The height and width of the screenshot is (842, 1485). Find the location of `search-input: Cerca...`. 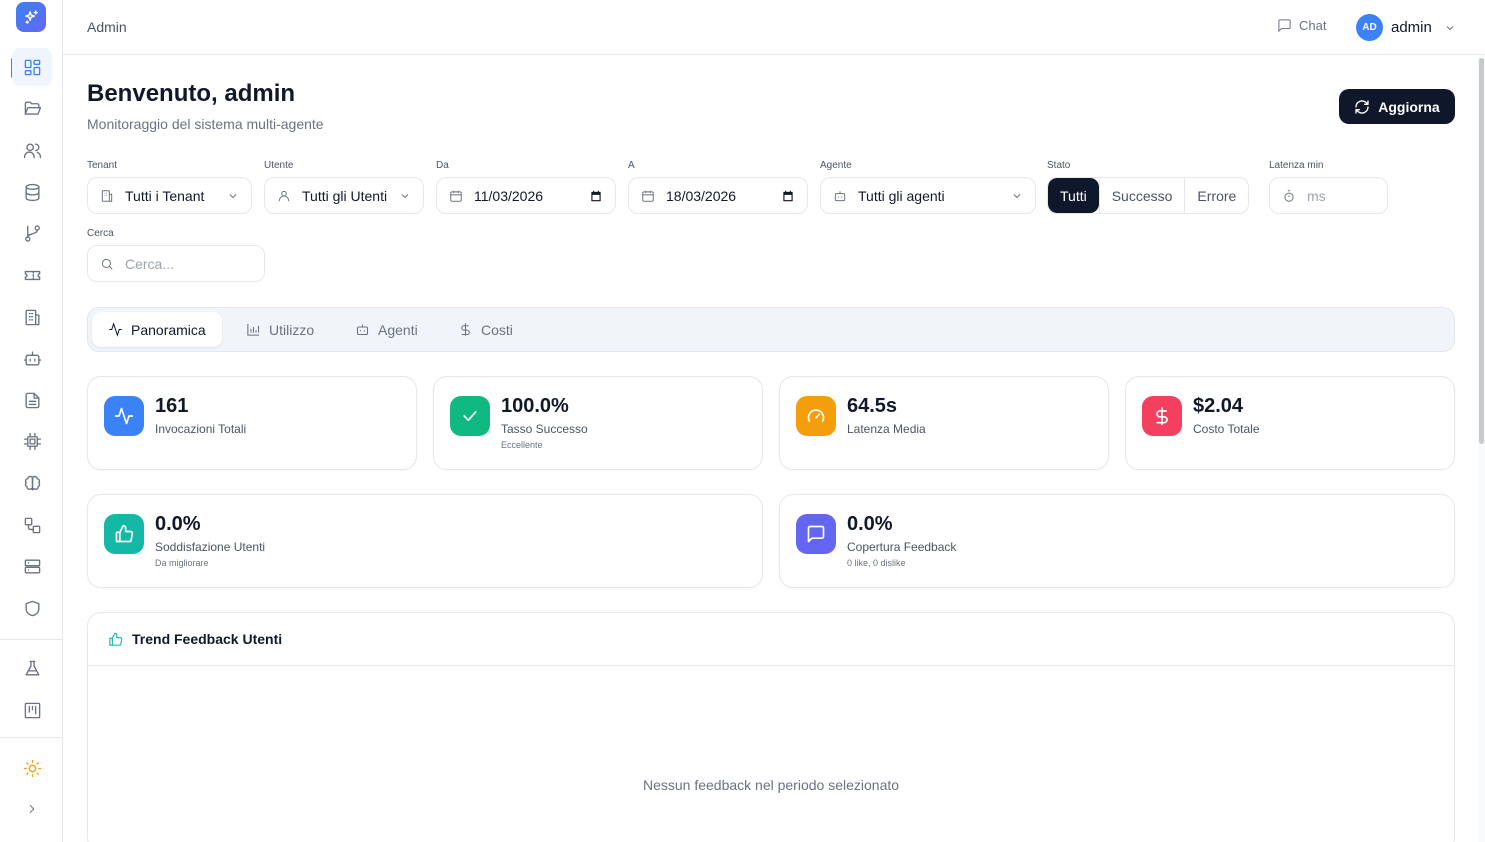

search-input: Cerca... is located at coordinates (176, 263).